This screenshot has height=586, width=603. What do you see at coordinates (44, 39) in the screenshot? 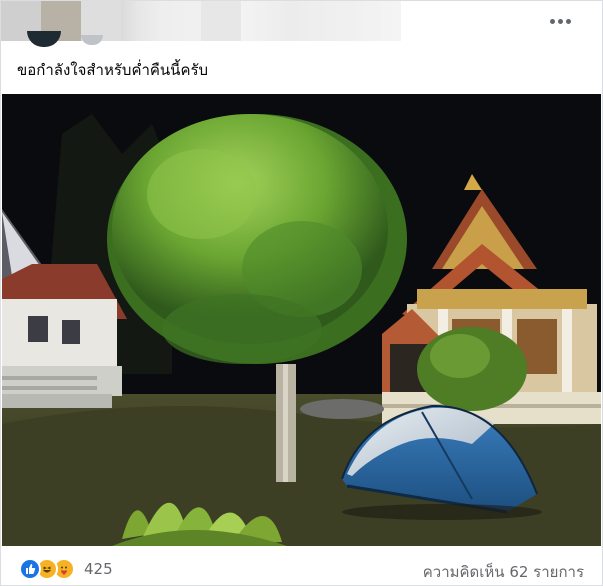
I see `avatar` at bounding box center [44, 39].